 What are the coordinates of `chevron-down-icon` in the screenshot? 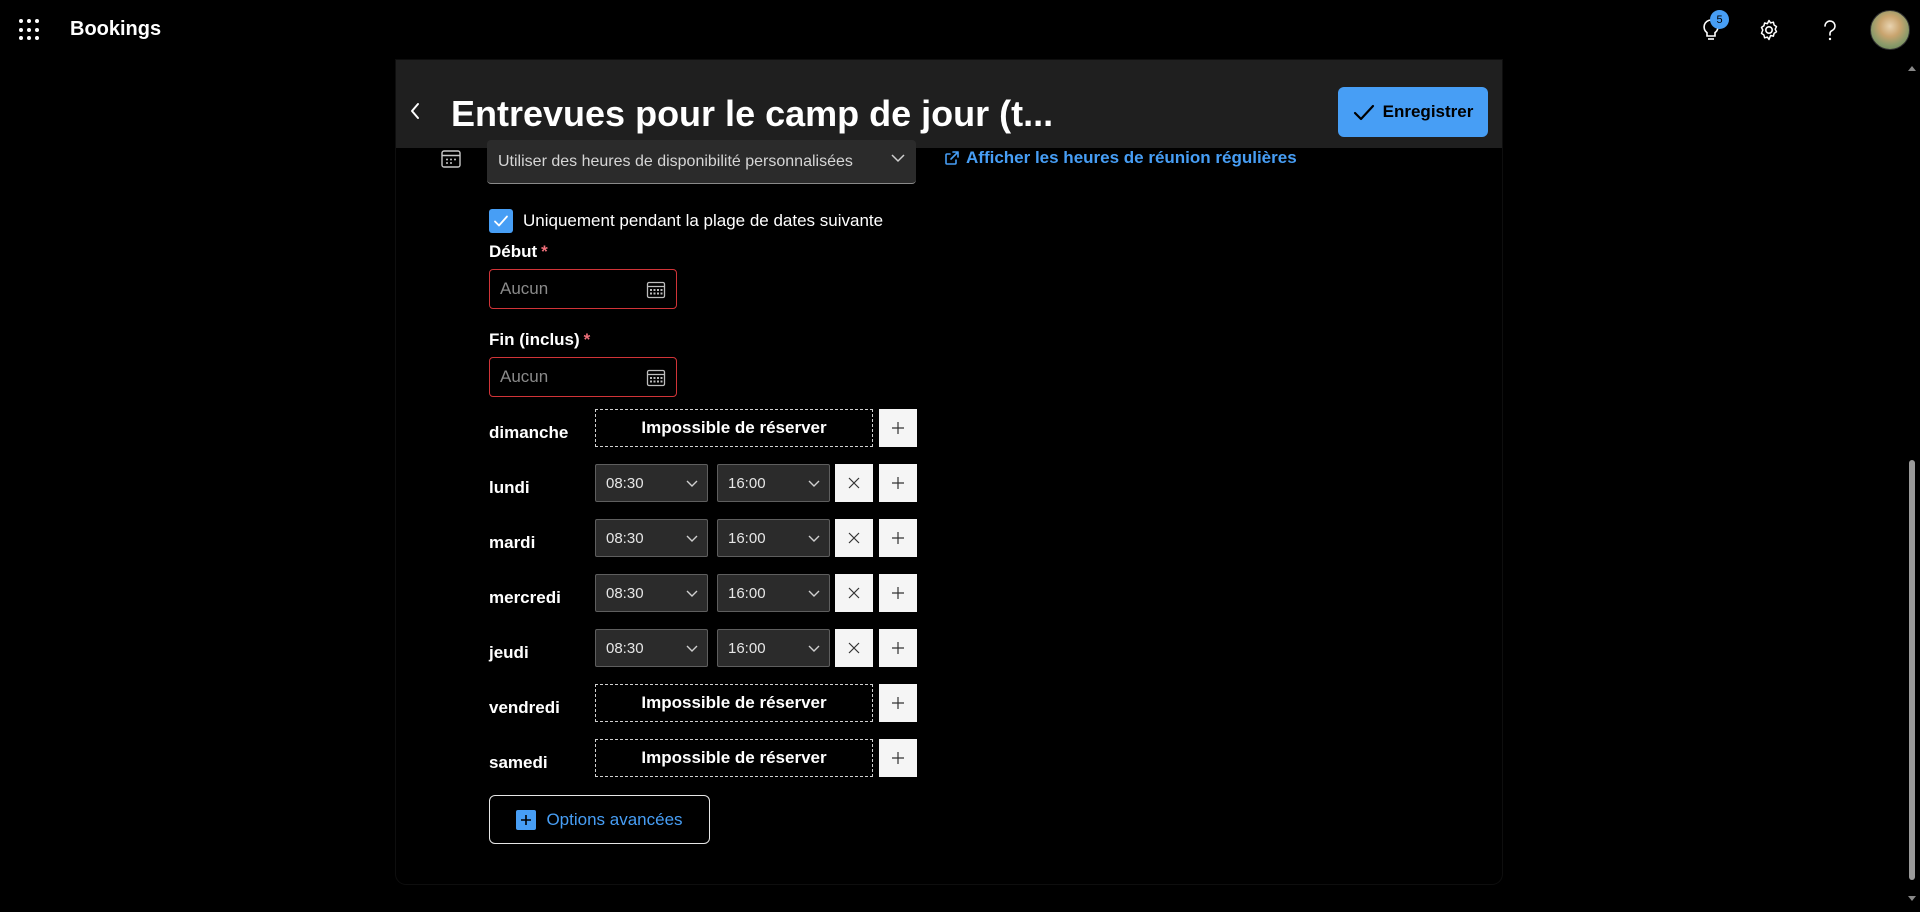 It's located at (898, 158).